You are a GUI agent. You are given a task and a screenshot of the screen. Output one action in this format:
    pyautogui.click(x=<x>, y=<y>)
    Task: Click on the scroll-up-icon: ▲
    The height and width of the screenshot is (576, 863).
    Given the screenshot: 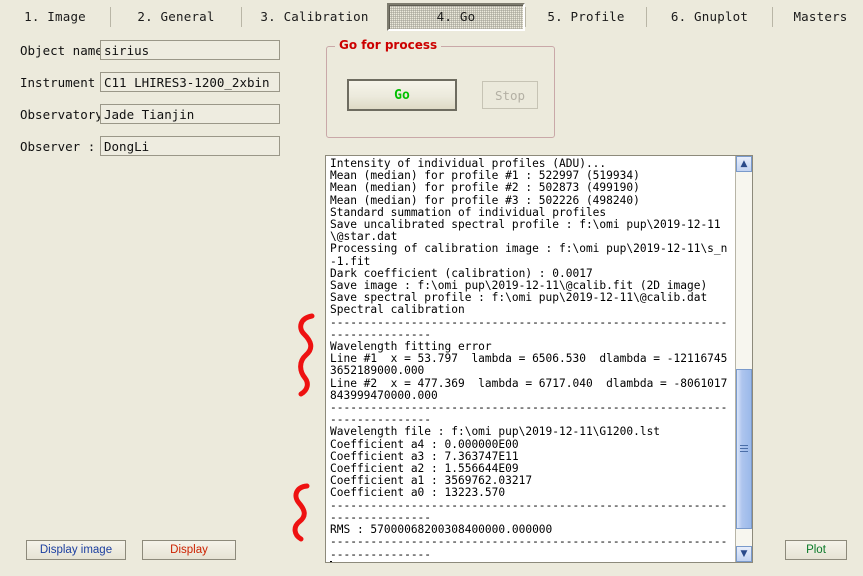 What is the action you would take?
    pyautogui.click(x=744, y=164)
    